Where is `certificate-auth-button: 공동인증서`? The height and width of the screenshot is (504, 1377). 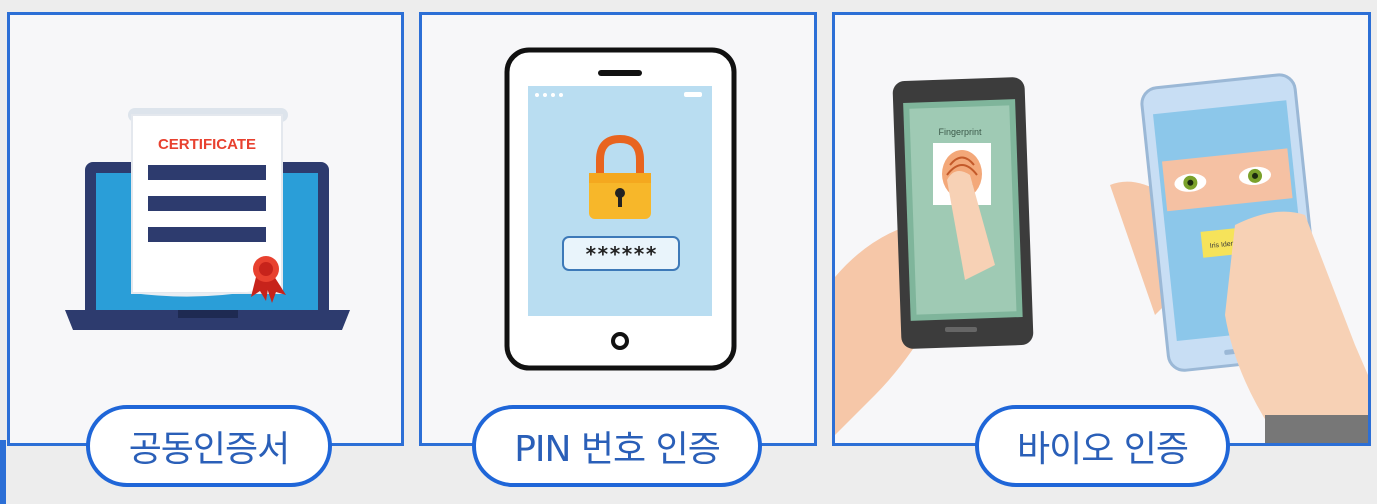
certificate-auth-button: 공동인증서 is located at coordinates (209, 446).